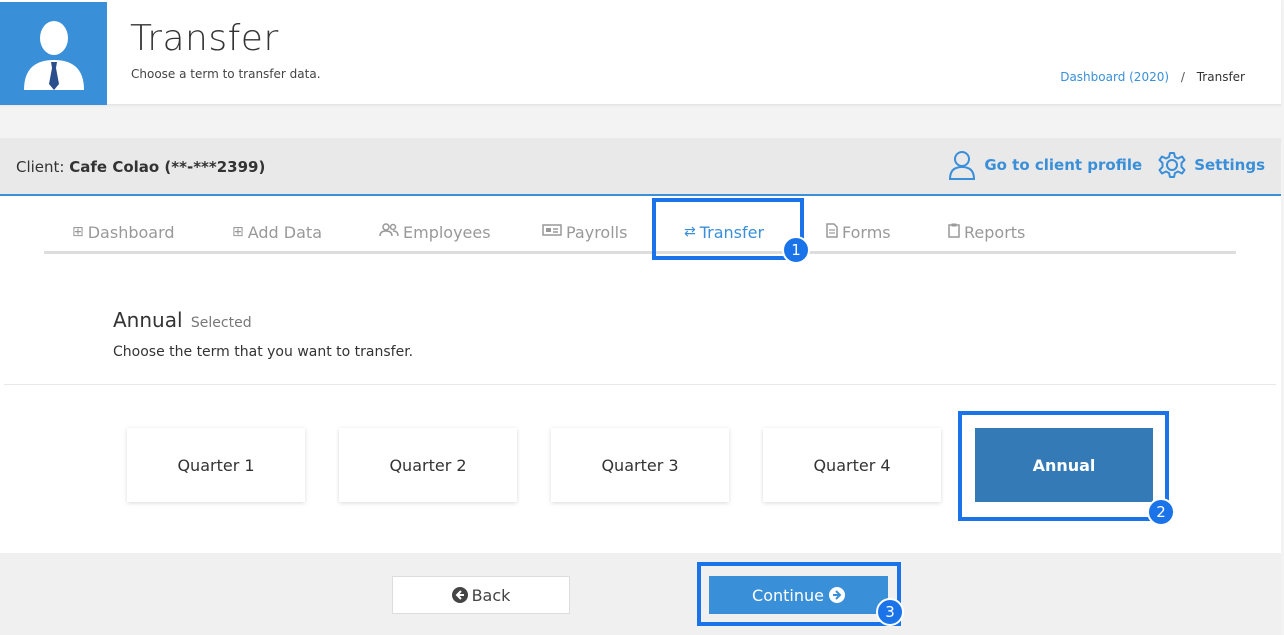  Describe the element at coordinates (40, 167) in the screenshot. I see `client-label: Client:` at that location.